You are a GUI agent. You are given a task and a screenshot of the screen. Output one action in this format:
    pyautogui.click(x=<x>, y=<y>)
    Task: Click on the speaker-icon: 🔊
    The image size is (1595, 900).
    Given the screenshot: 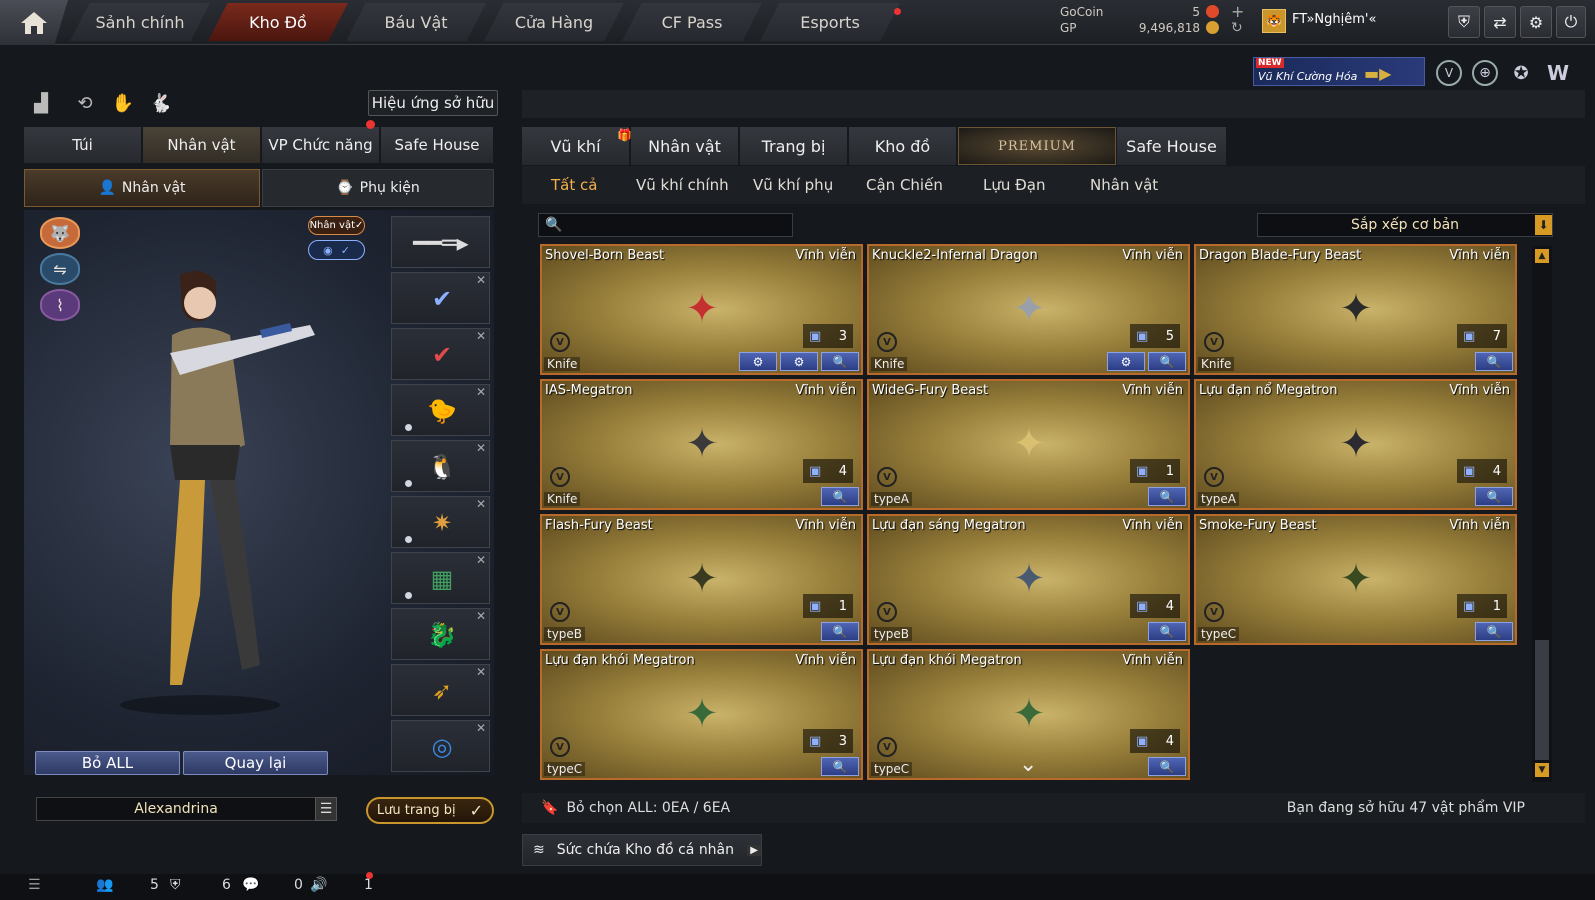 What is the action you would take?
    pyautogui.click(x=318, y=885)
    